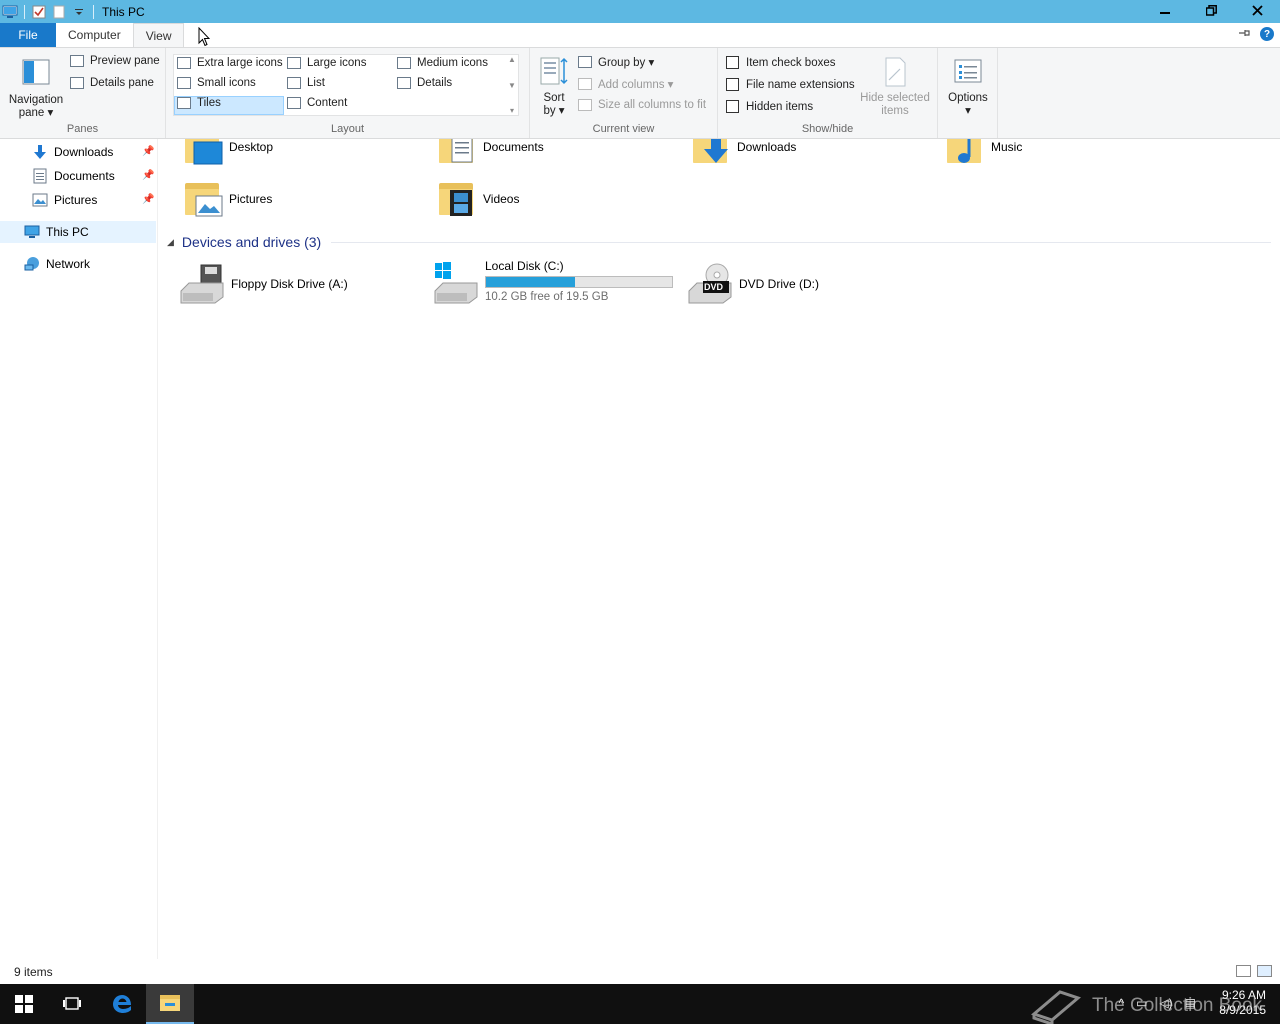 The height and width of the screenshot is (1024, 1280). I want to click on tab-view: View, so click(158, 35).